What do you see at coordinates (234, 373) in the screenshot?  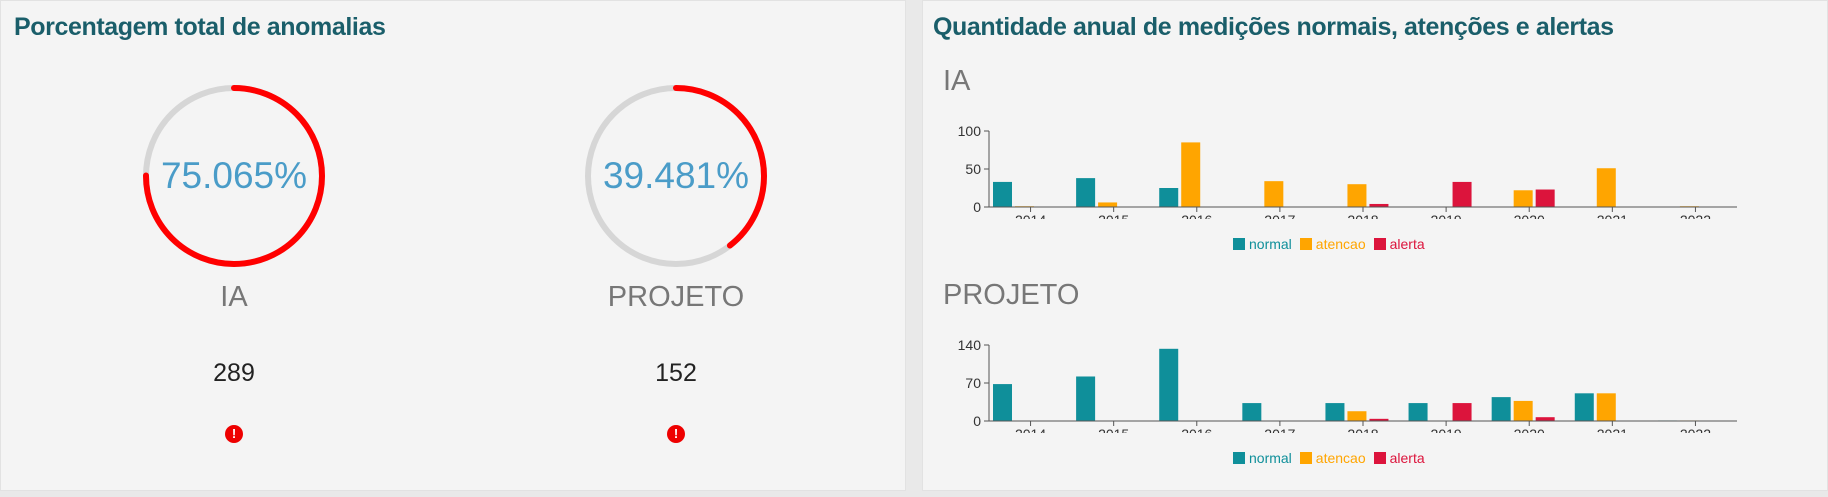 I see `anomaly-count: 289` at bounding box center [234, 373].